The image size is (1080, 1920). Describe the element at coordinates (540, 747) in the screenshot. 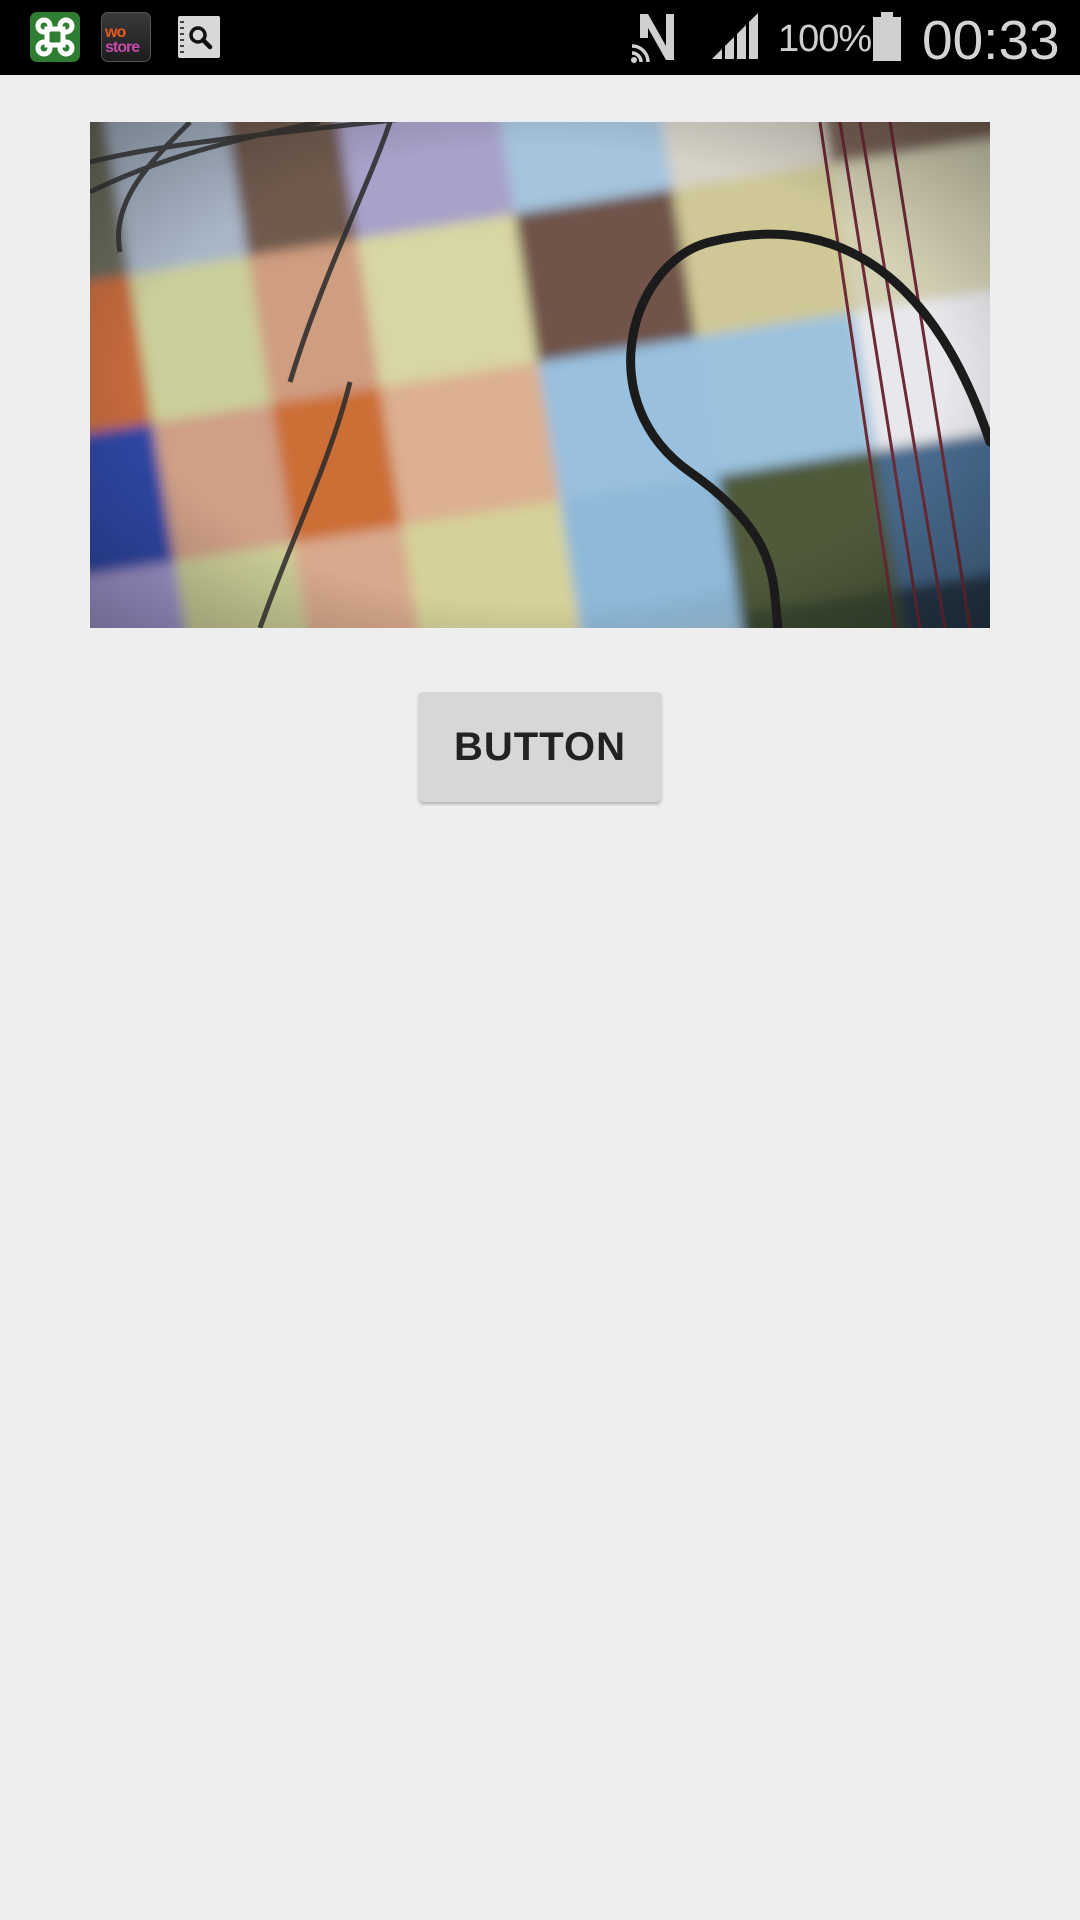

I see `action-button: BUTTON` at that location.